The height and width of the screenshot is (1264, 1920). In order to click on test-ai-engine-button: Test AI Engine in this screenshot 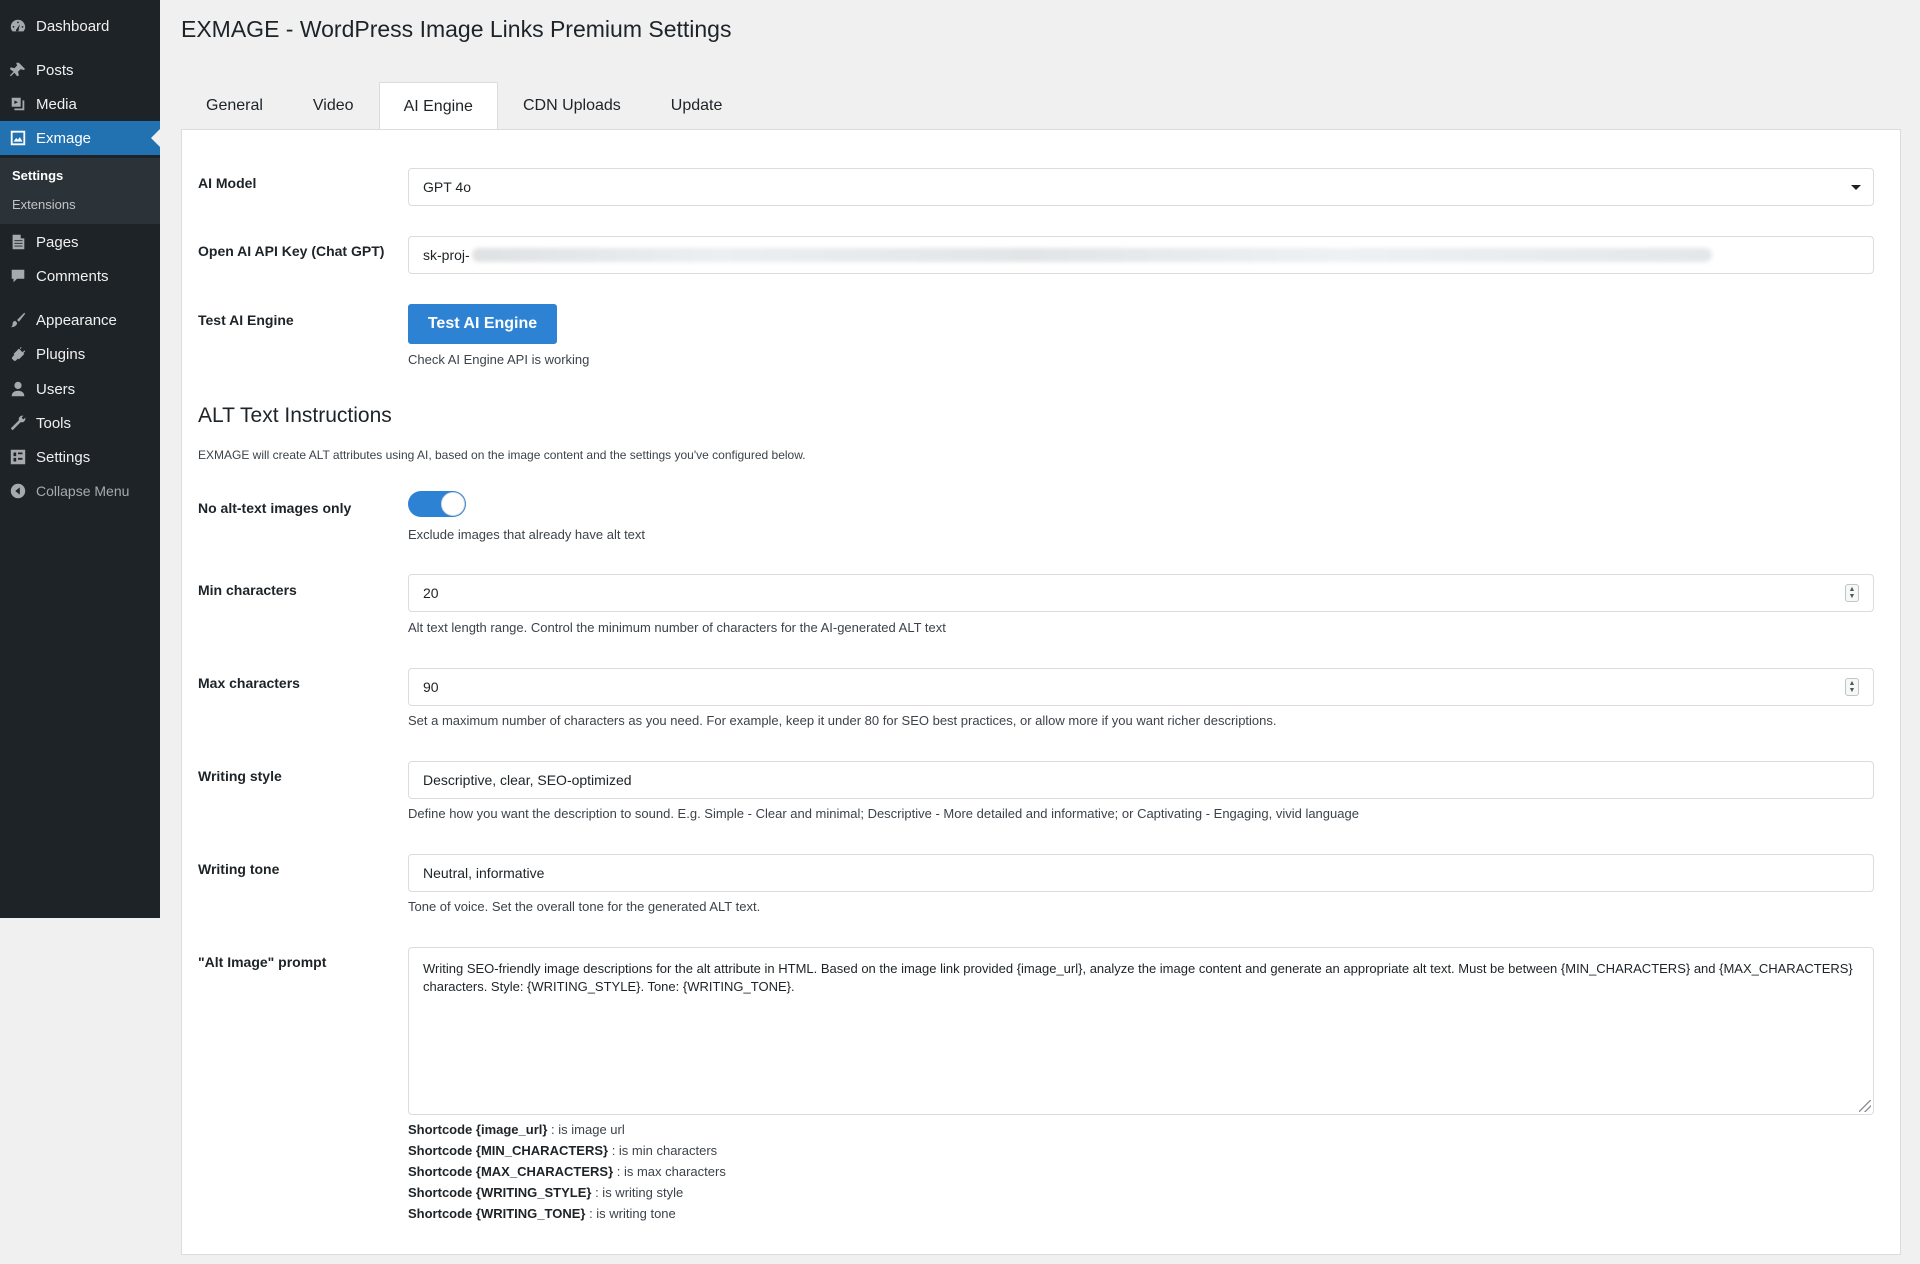, I will do `click(482, 324)`.